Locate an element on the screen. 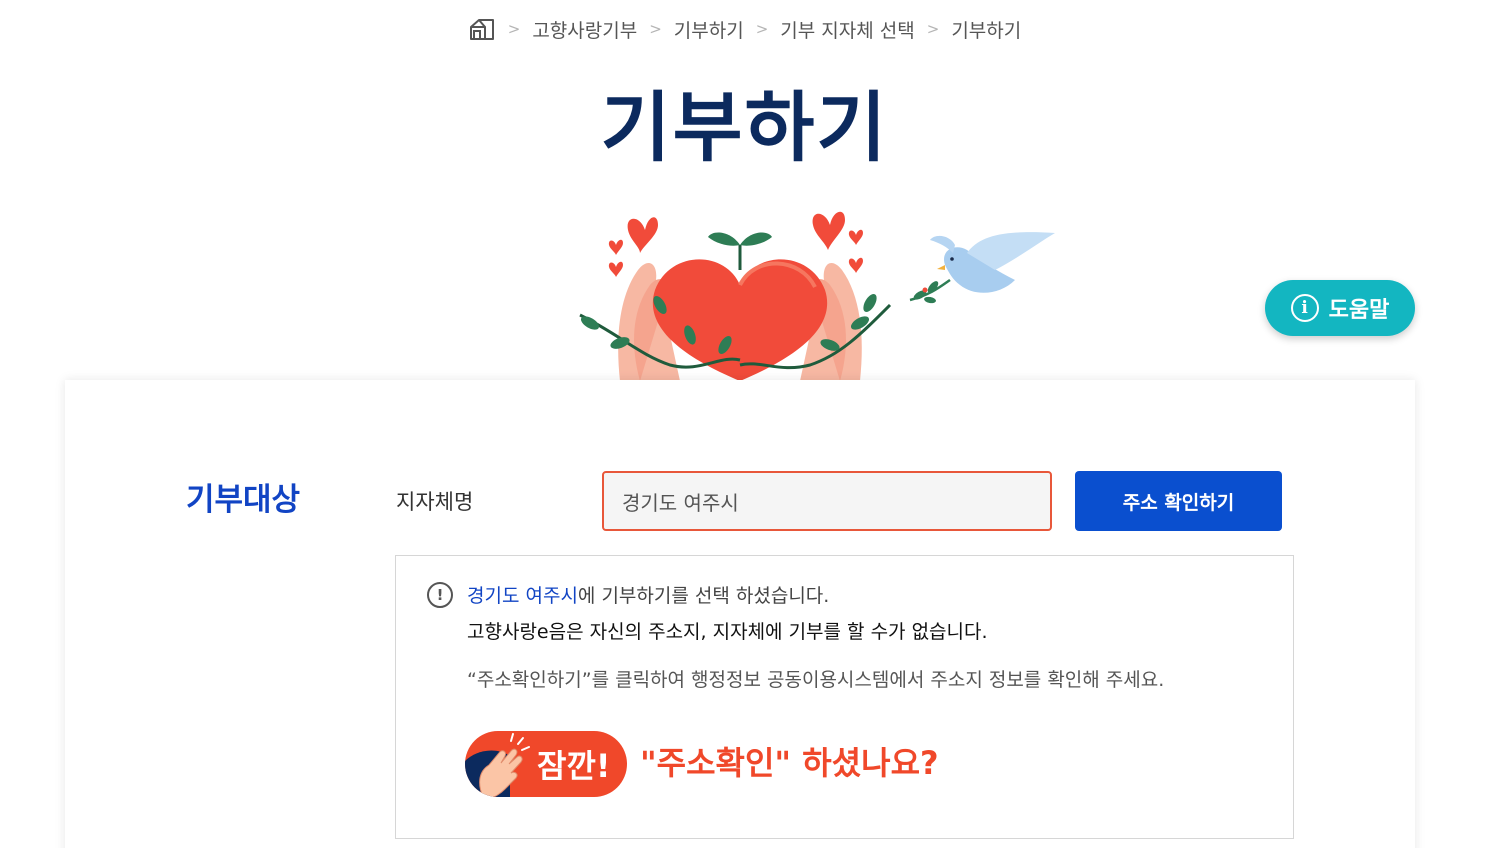 This screenshot has height=848, width=1489. breadcrumb-item-select-region: 기부 지자체 선택 is located at coordinates (847, 29).